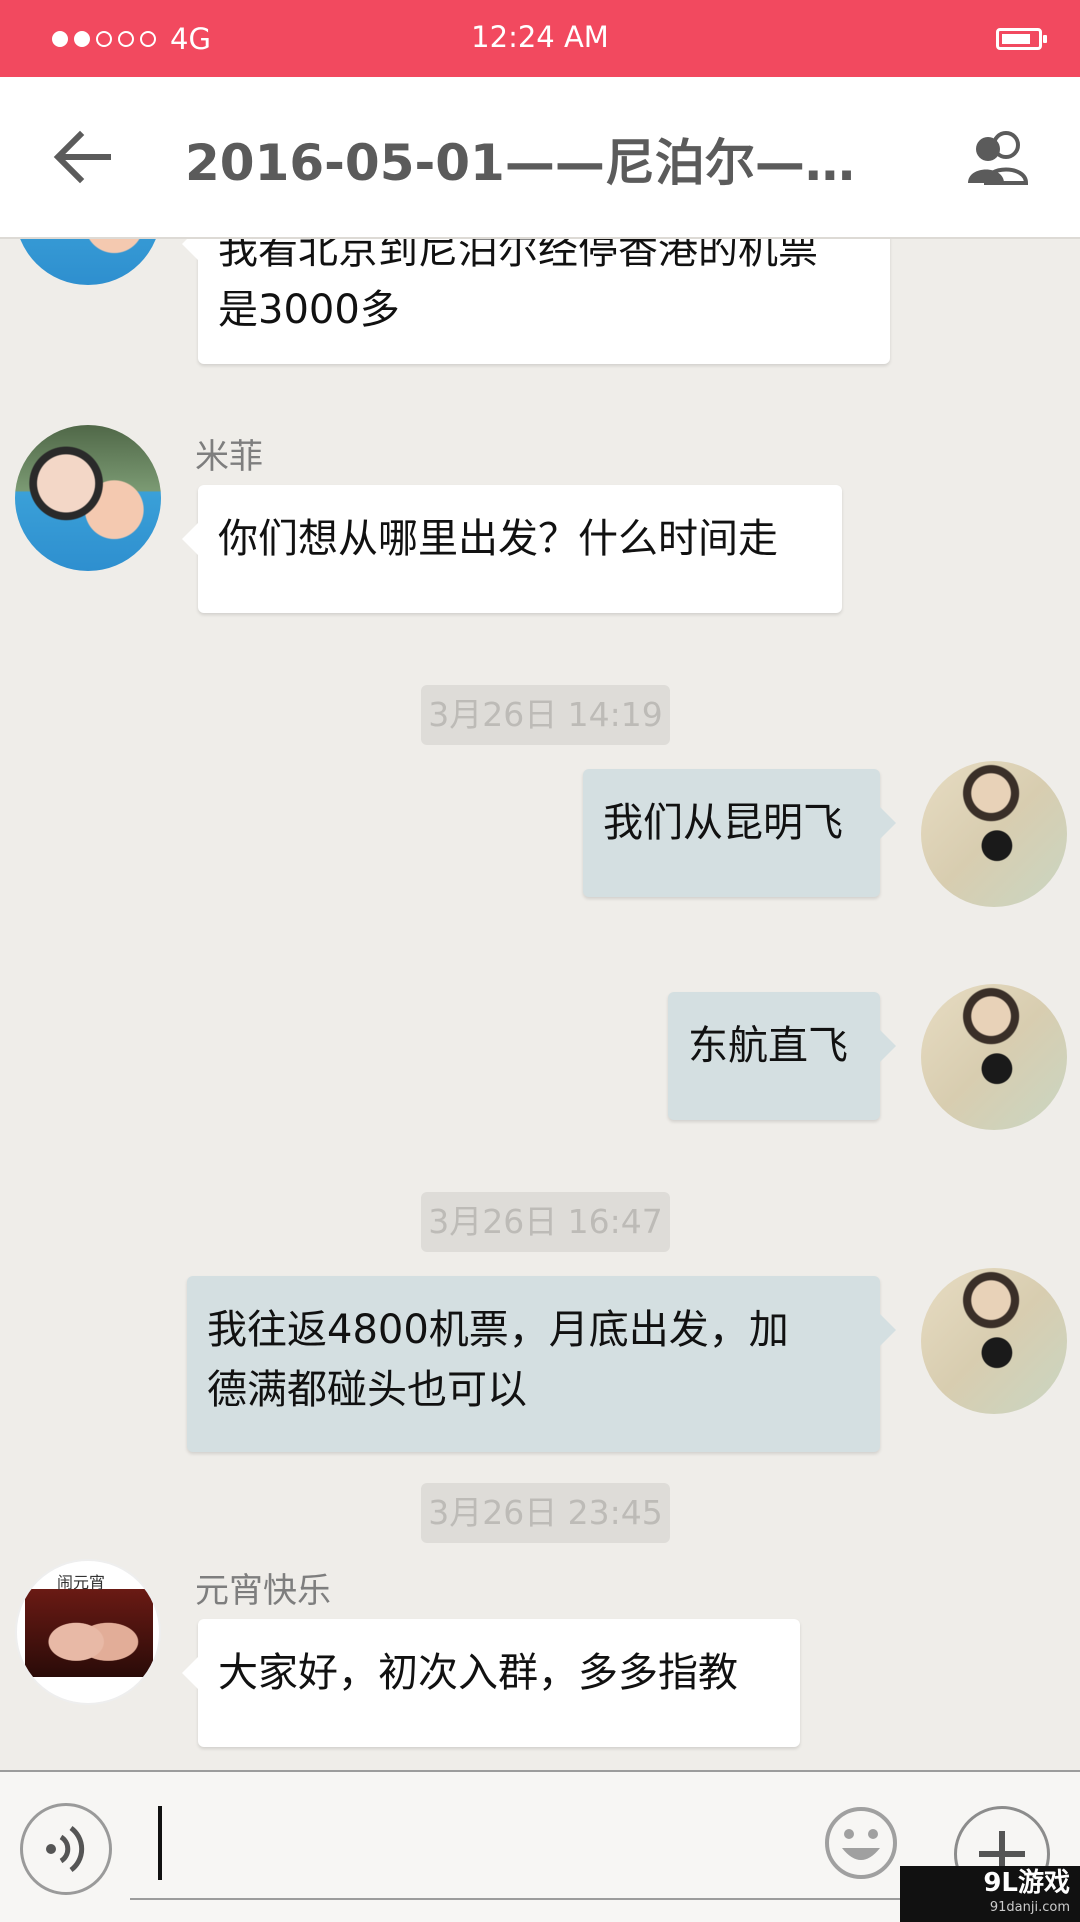  What do you see at coordinates (229, 457) in the screenshot?
I see `sender-name: 米菲` at bounding box center [229, 457].